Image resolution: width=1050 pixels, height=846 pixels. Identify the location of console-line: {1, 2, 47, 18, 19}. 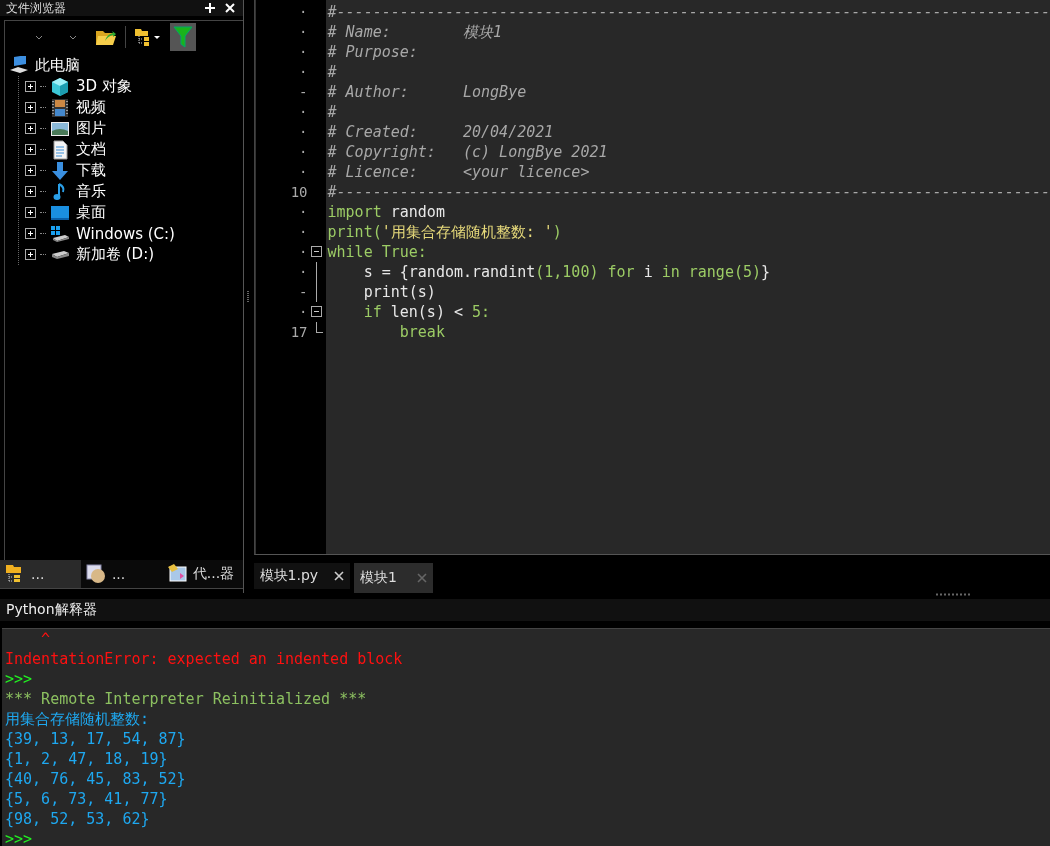
(86, 759).